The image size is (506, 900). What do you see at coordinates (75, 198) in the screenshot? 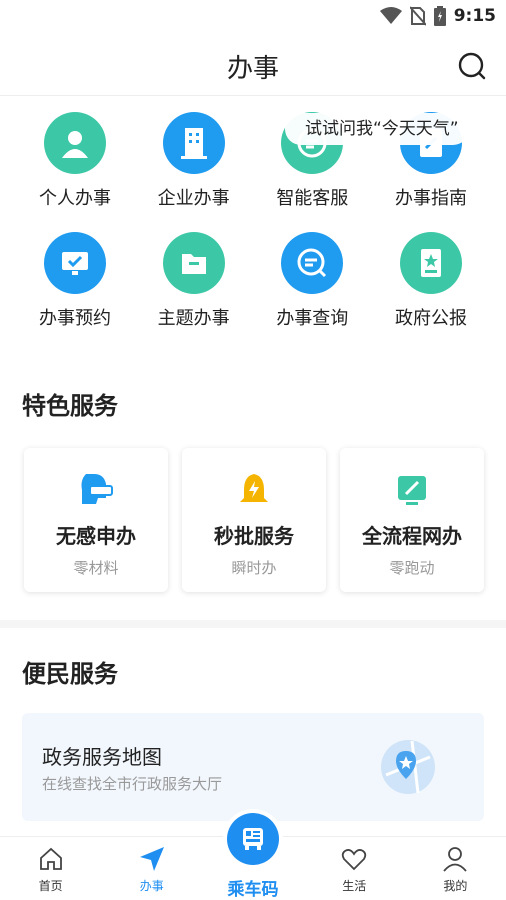
I see `grid-label: 个人办事` at bounding box center [75, 198].